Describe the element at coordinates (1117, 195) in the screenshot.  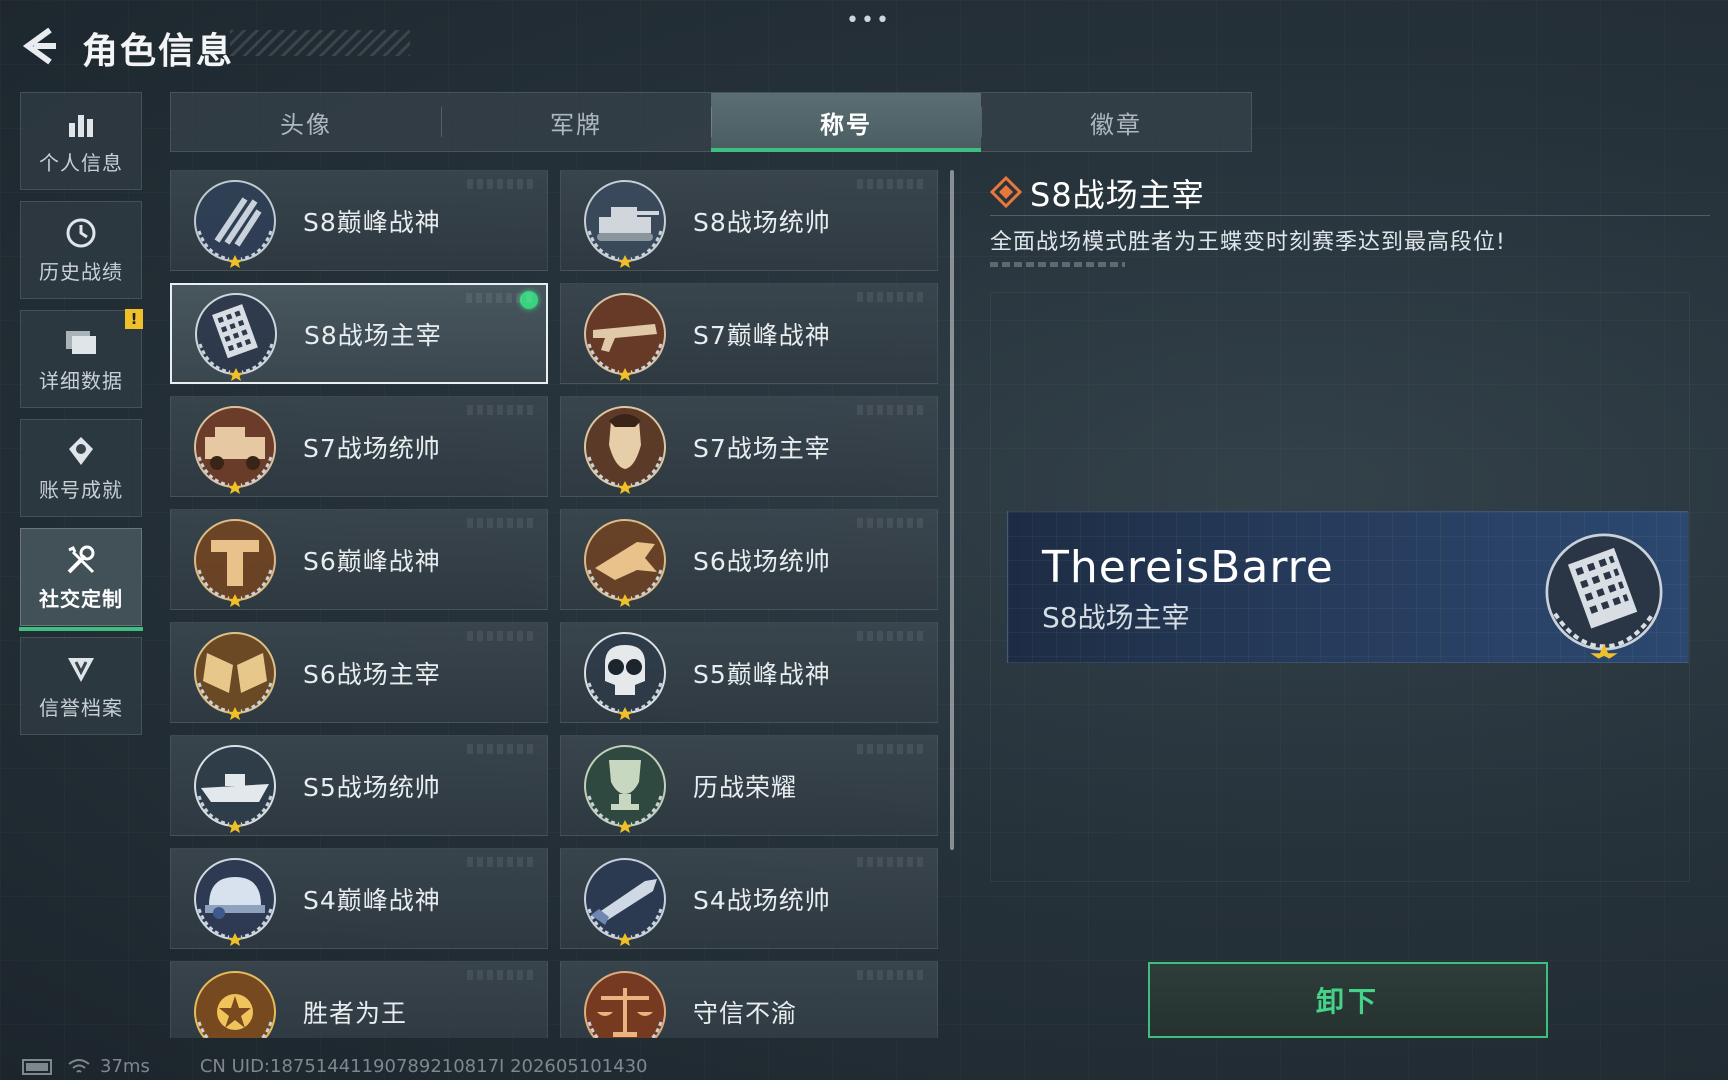
I see `detail-title: S8战场主宰` at that location.